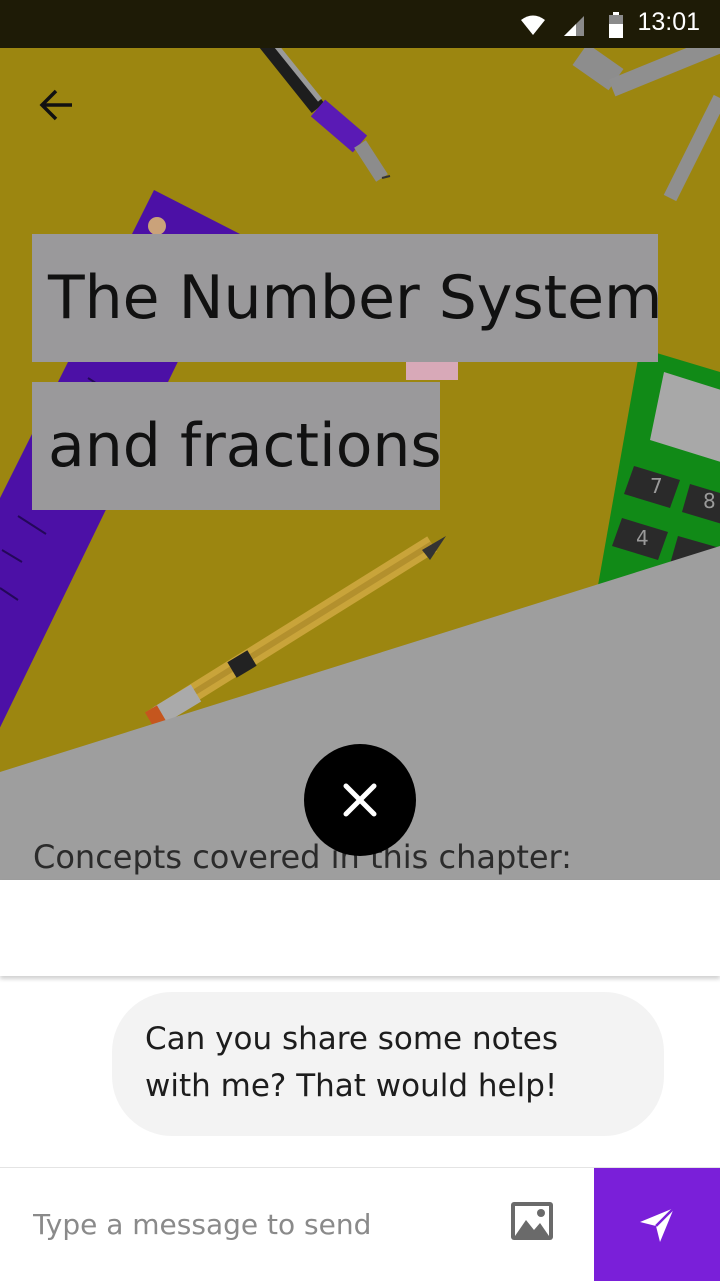 This screenshot has width=720, height=1281. What do you see at coordinates (642, 538) in the screenshot?
I see `svg-text: 4` at bounding box center [642, 538].